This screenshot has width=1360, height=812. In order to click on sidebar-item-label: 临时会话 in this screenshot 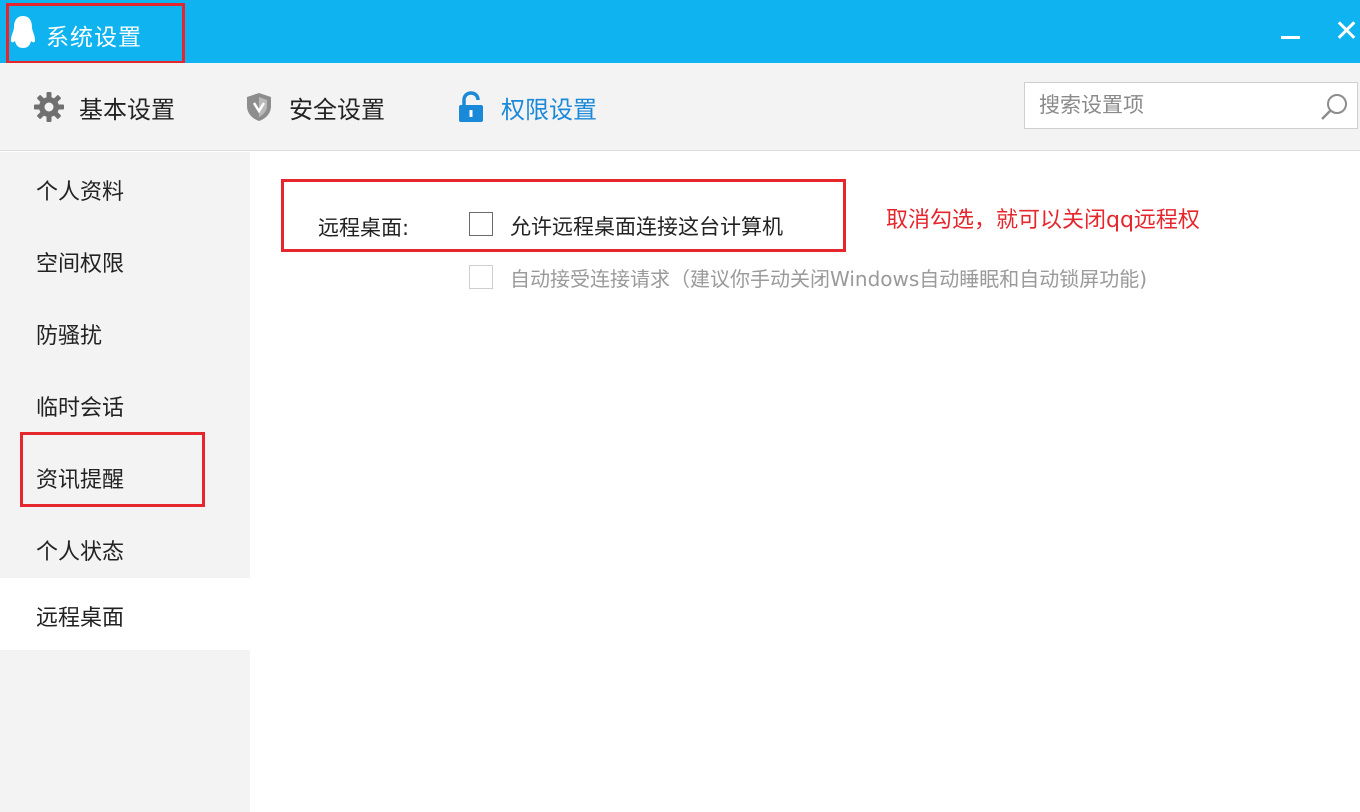, I will do `click(80, 408)`.